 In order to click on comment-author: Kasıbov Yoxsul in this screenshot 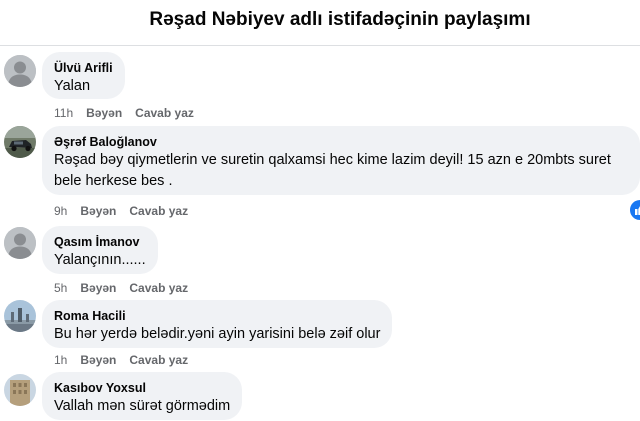, I will do `click(142, 388)`.